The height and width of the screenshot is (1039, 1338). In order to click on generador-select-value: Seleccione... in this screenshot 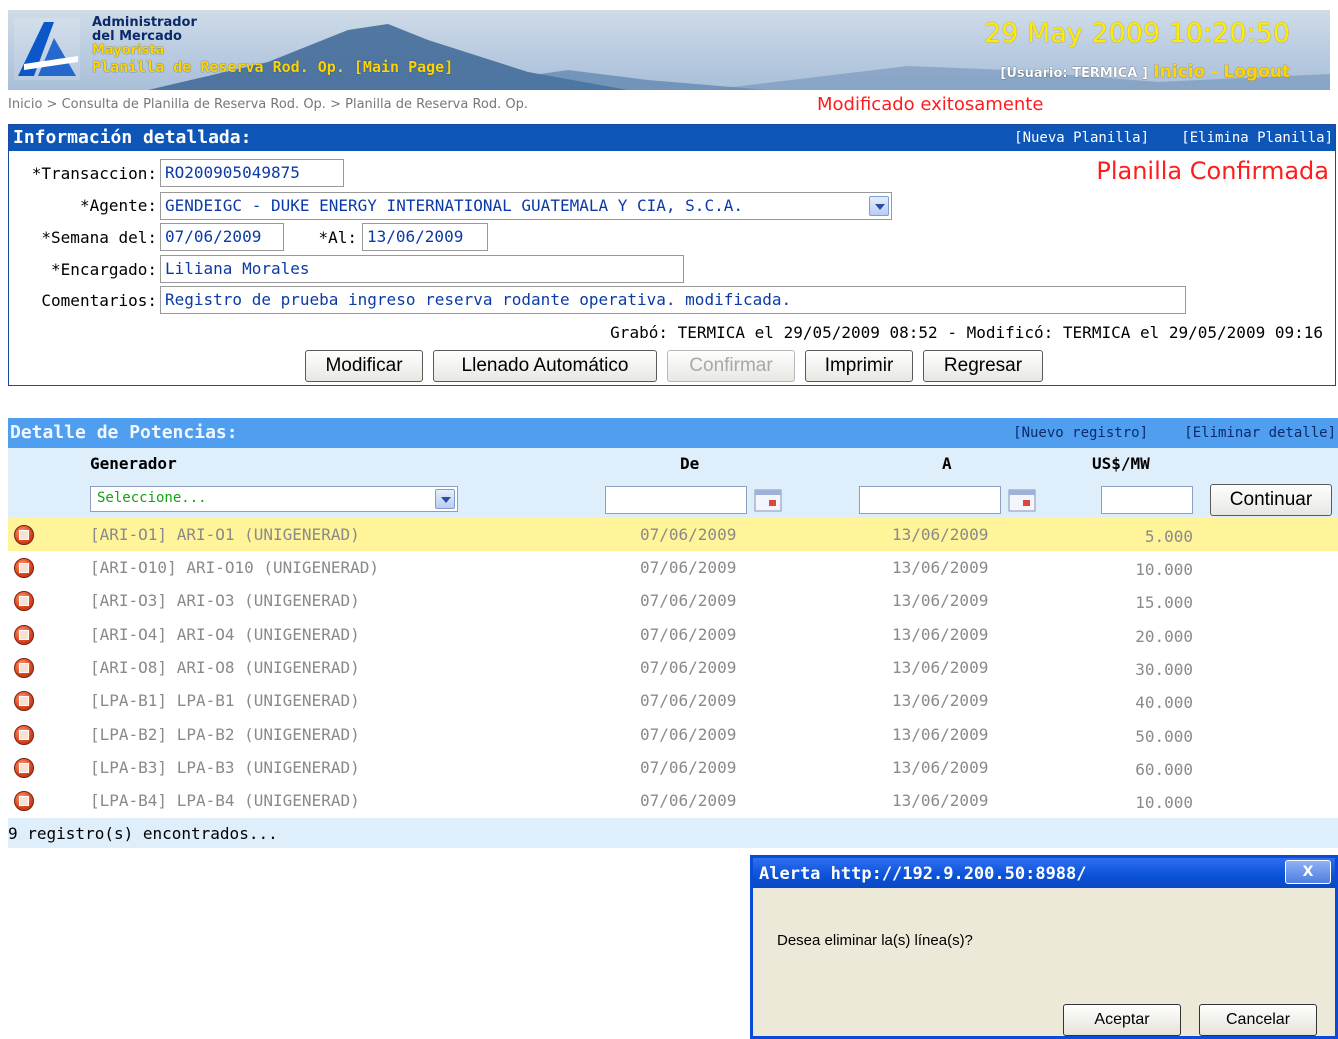, I will do `click(152, 498)`.